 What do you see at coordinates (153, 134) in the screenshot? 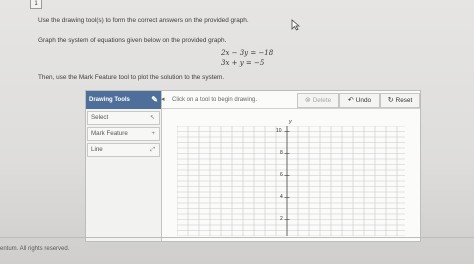
I see `plus-icon: +` at bounding box center [153, 134].